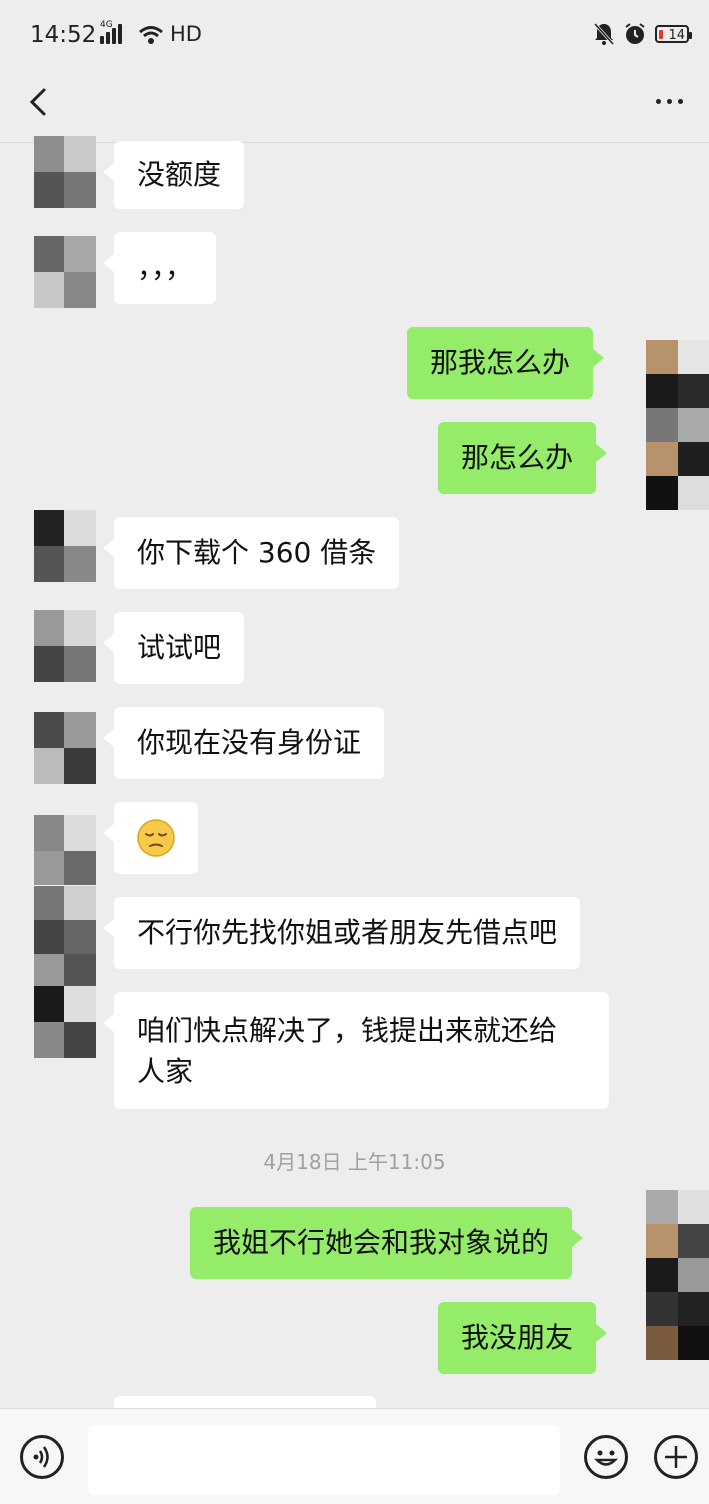 Image resolution: width=709 pixels, height=1504 pixels. I want to click on add-more-button, so click(676, 1457).